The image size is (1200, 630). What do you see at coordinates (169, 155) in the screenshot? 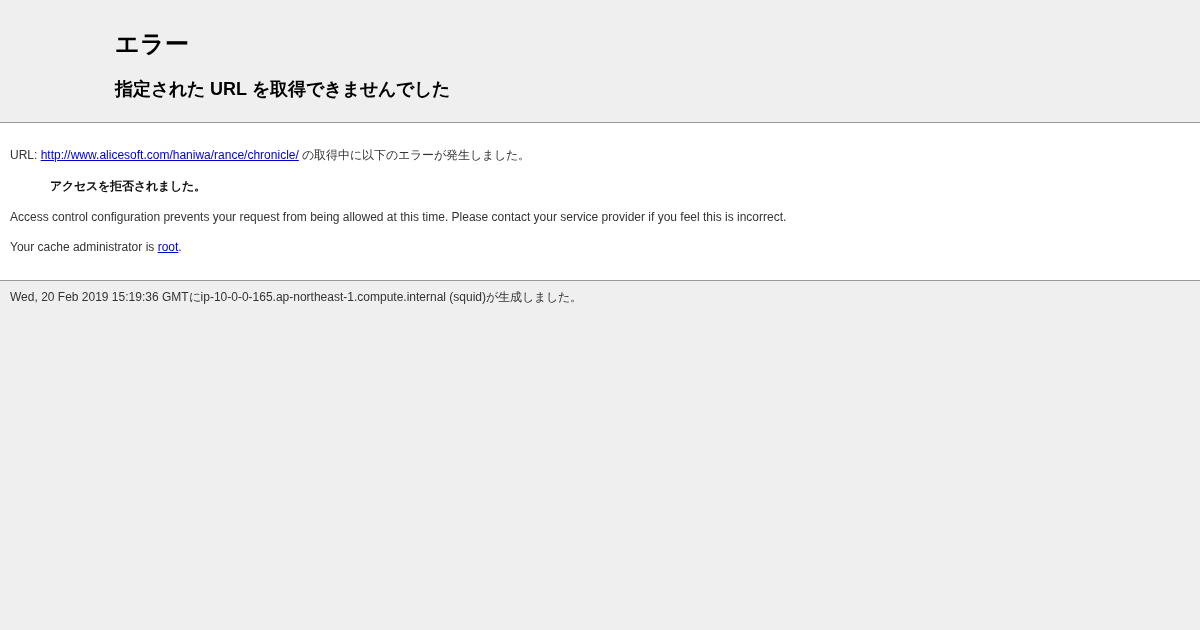
I see `url-link: http://www.alicesoft.com/haniwa/rance/chronicle/` at bounding box center [169, 155].